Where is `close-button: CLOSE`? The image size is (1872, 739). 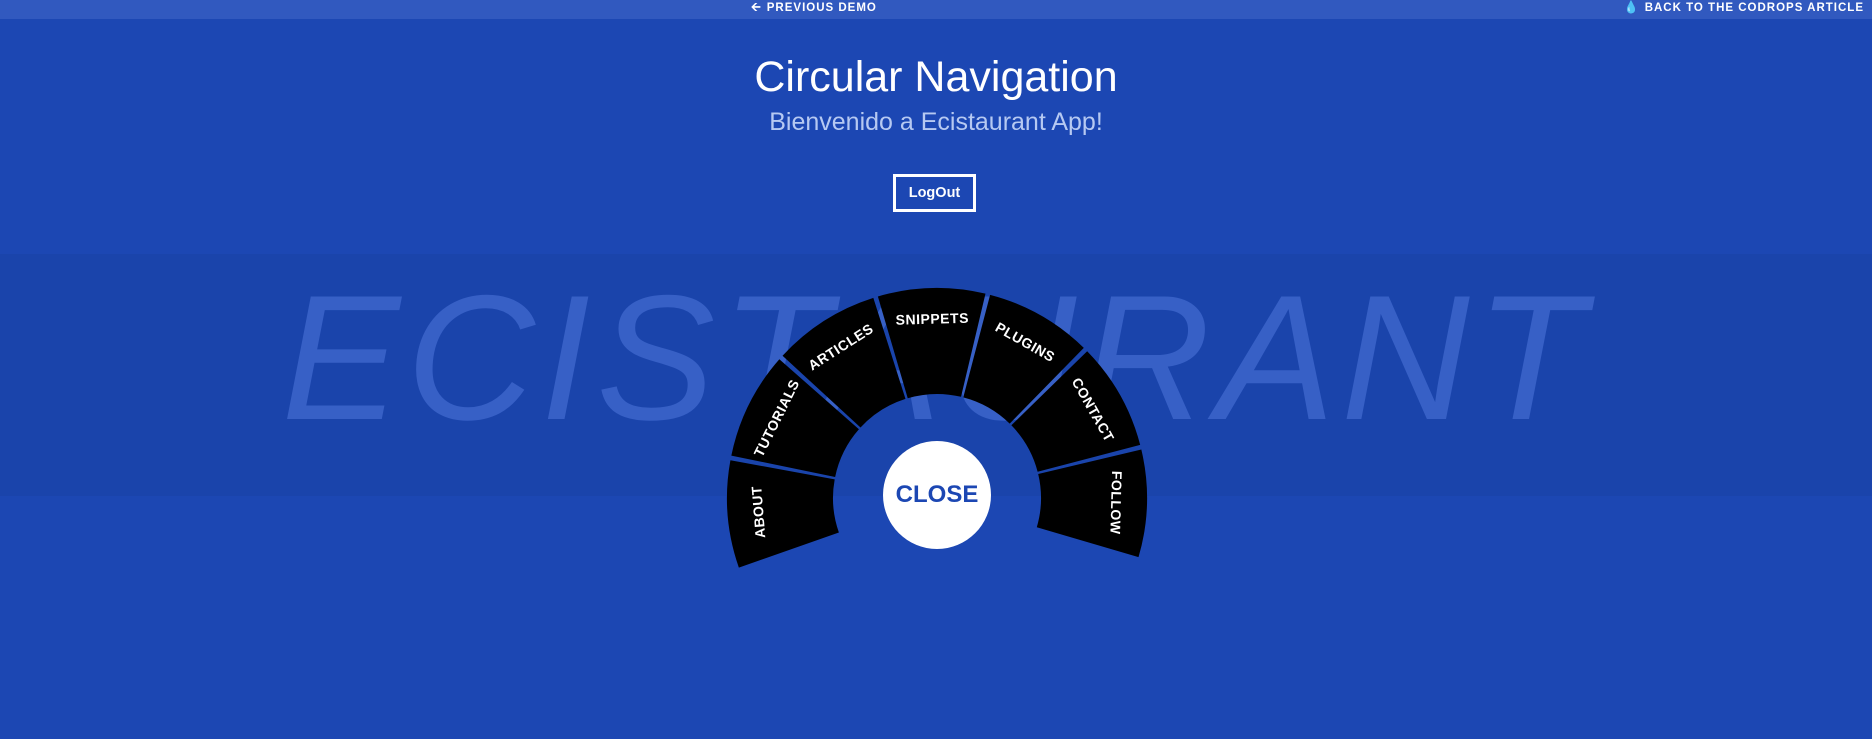
close-button: CLOSE is located at coordinates (937, 495).